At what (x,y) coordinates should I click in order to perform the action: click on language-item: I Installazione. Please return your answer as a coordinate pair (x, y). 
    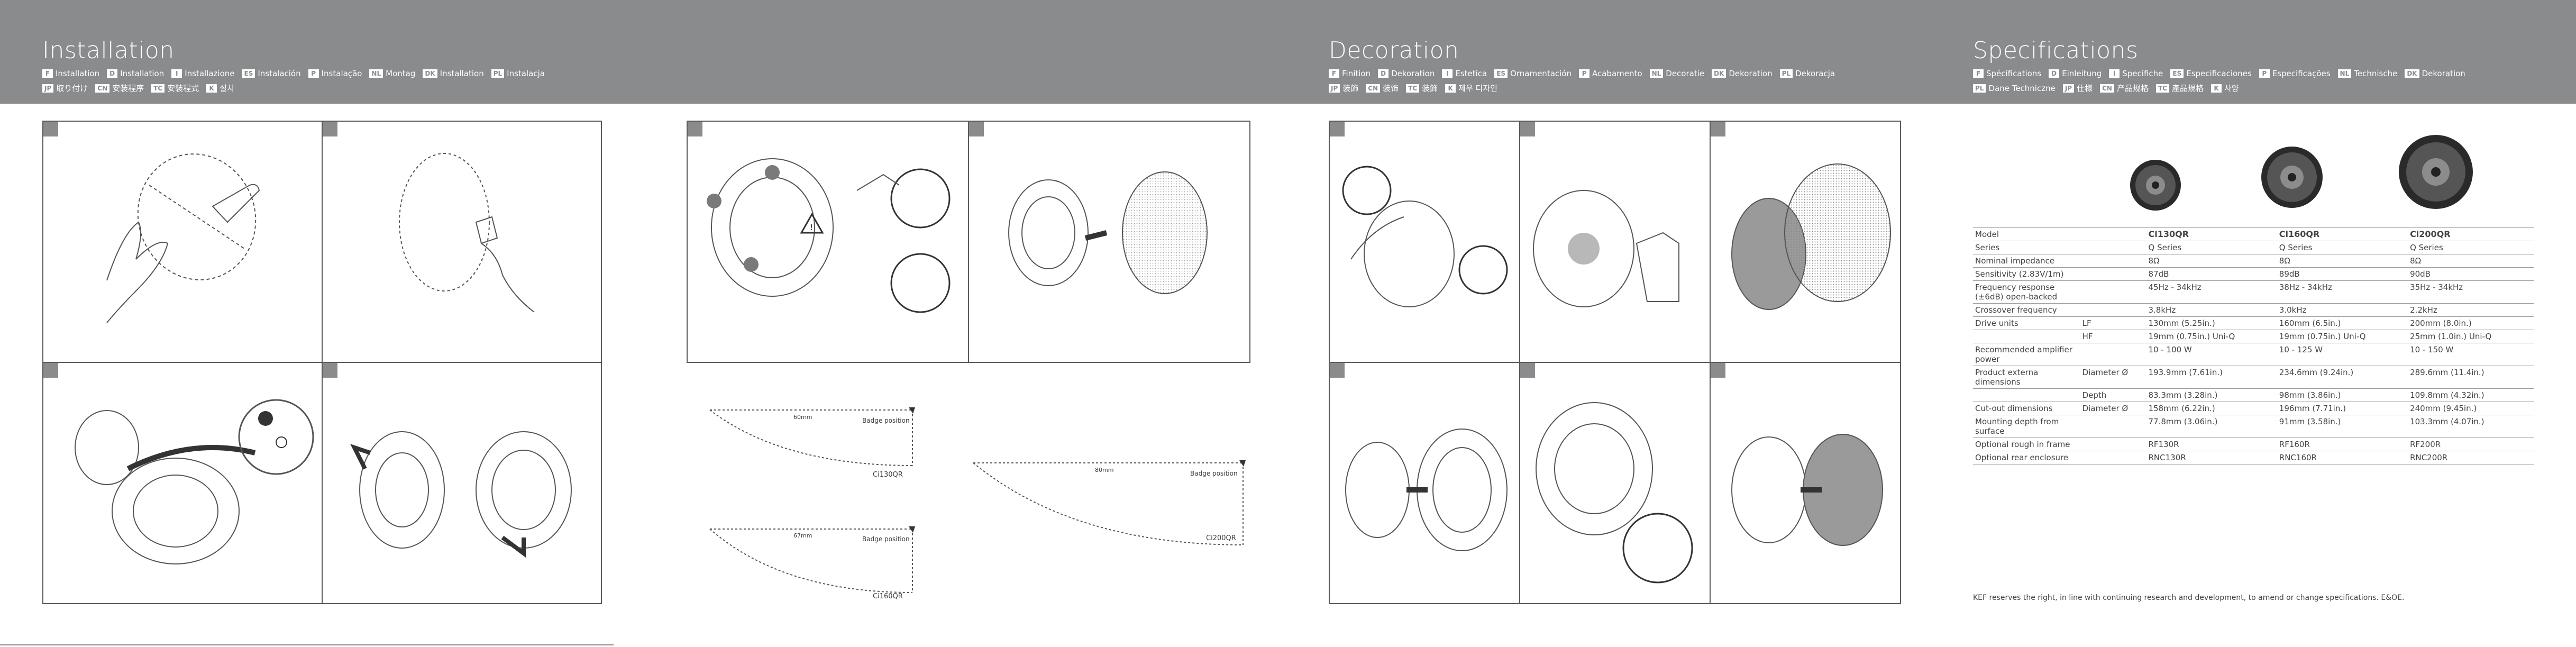
    Looking at the image, I should click on (203, 73).